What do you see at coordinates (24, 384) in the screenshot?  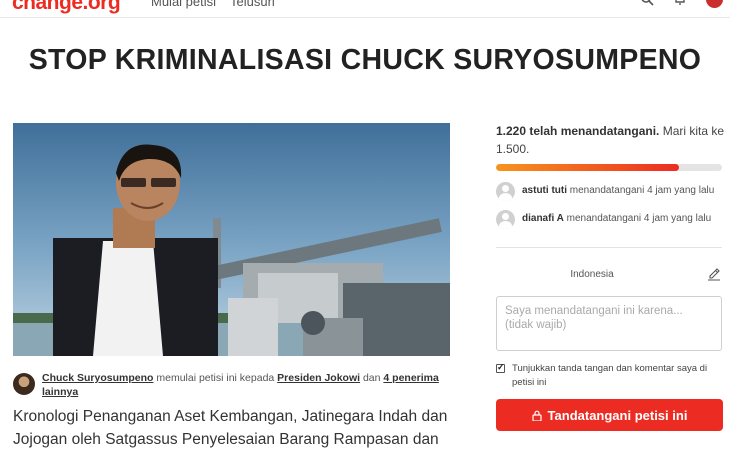 I see `starter-avatar` at bounding box center [24, 384].